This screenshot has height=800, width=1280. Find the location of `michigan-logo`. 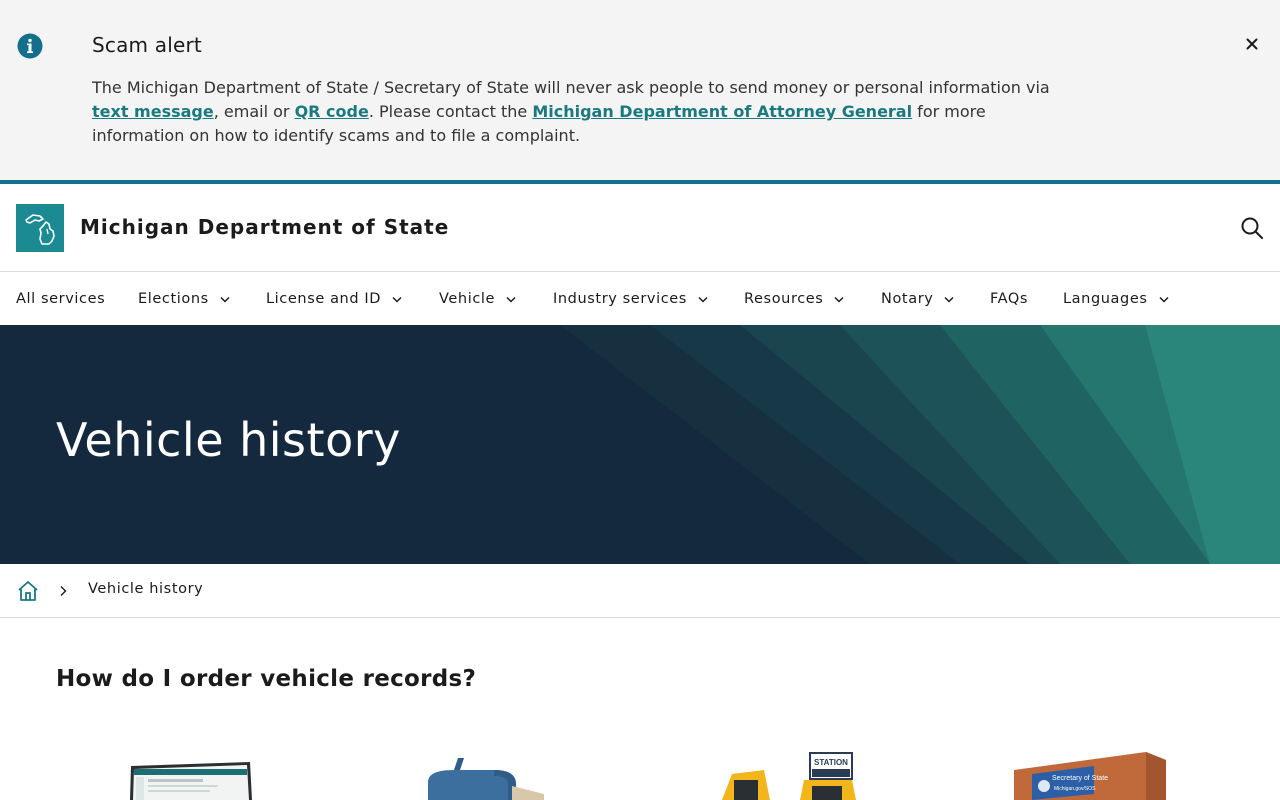

michigan-logo is located at coordinates (40, 228).